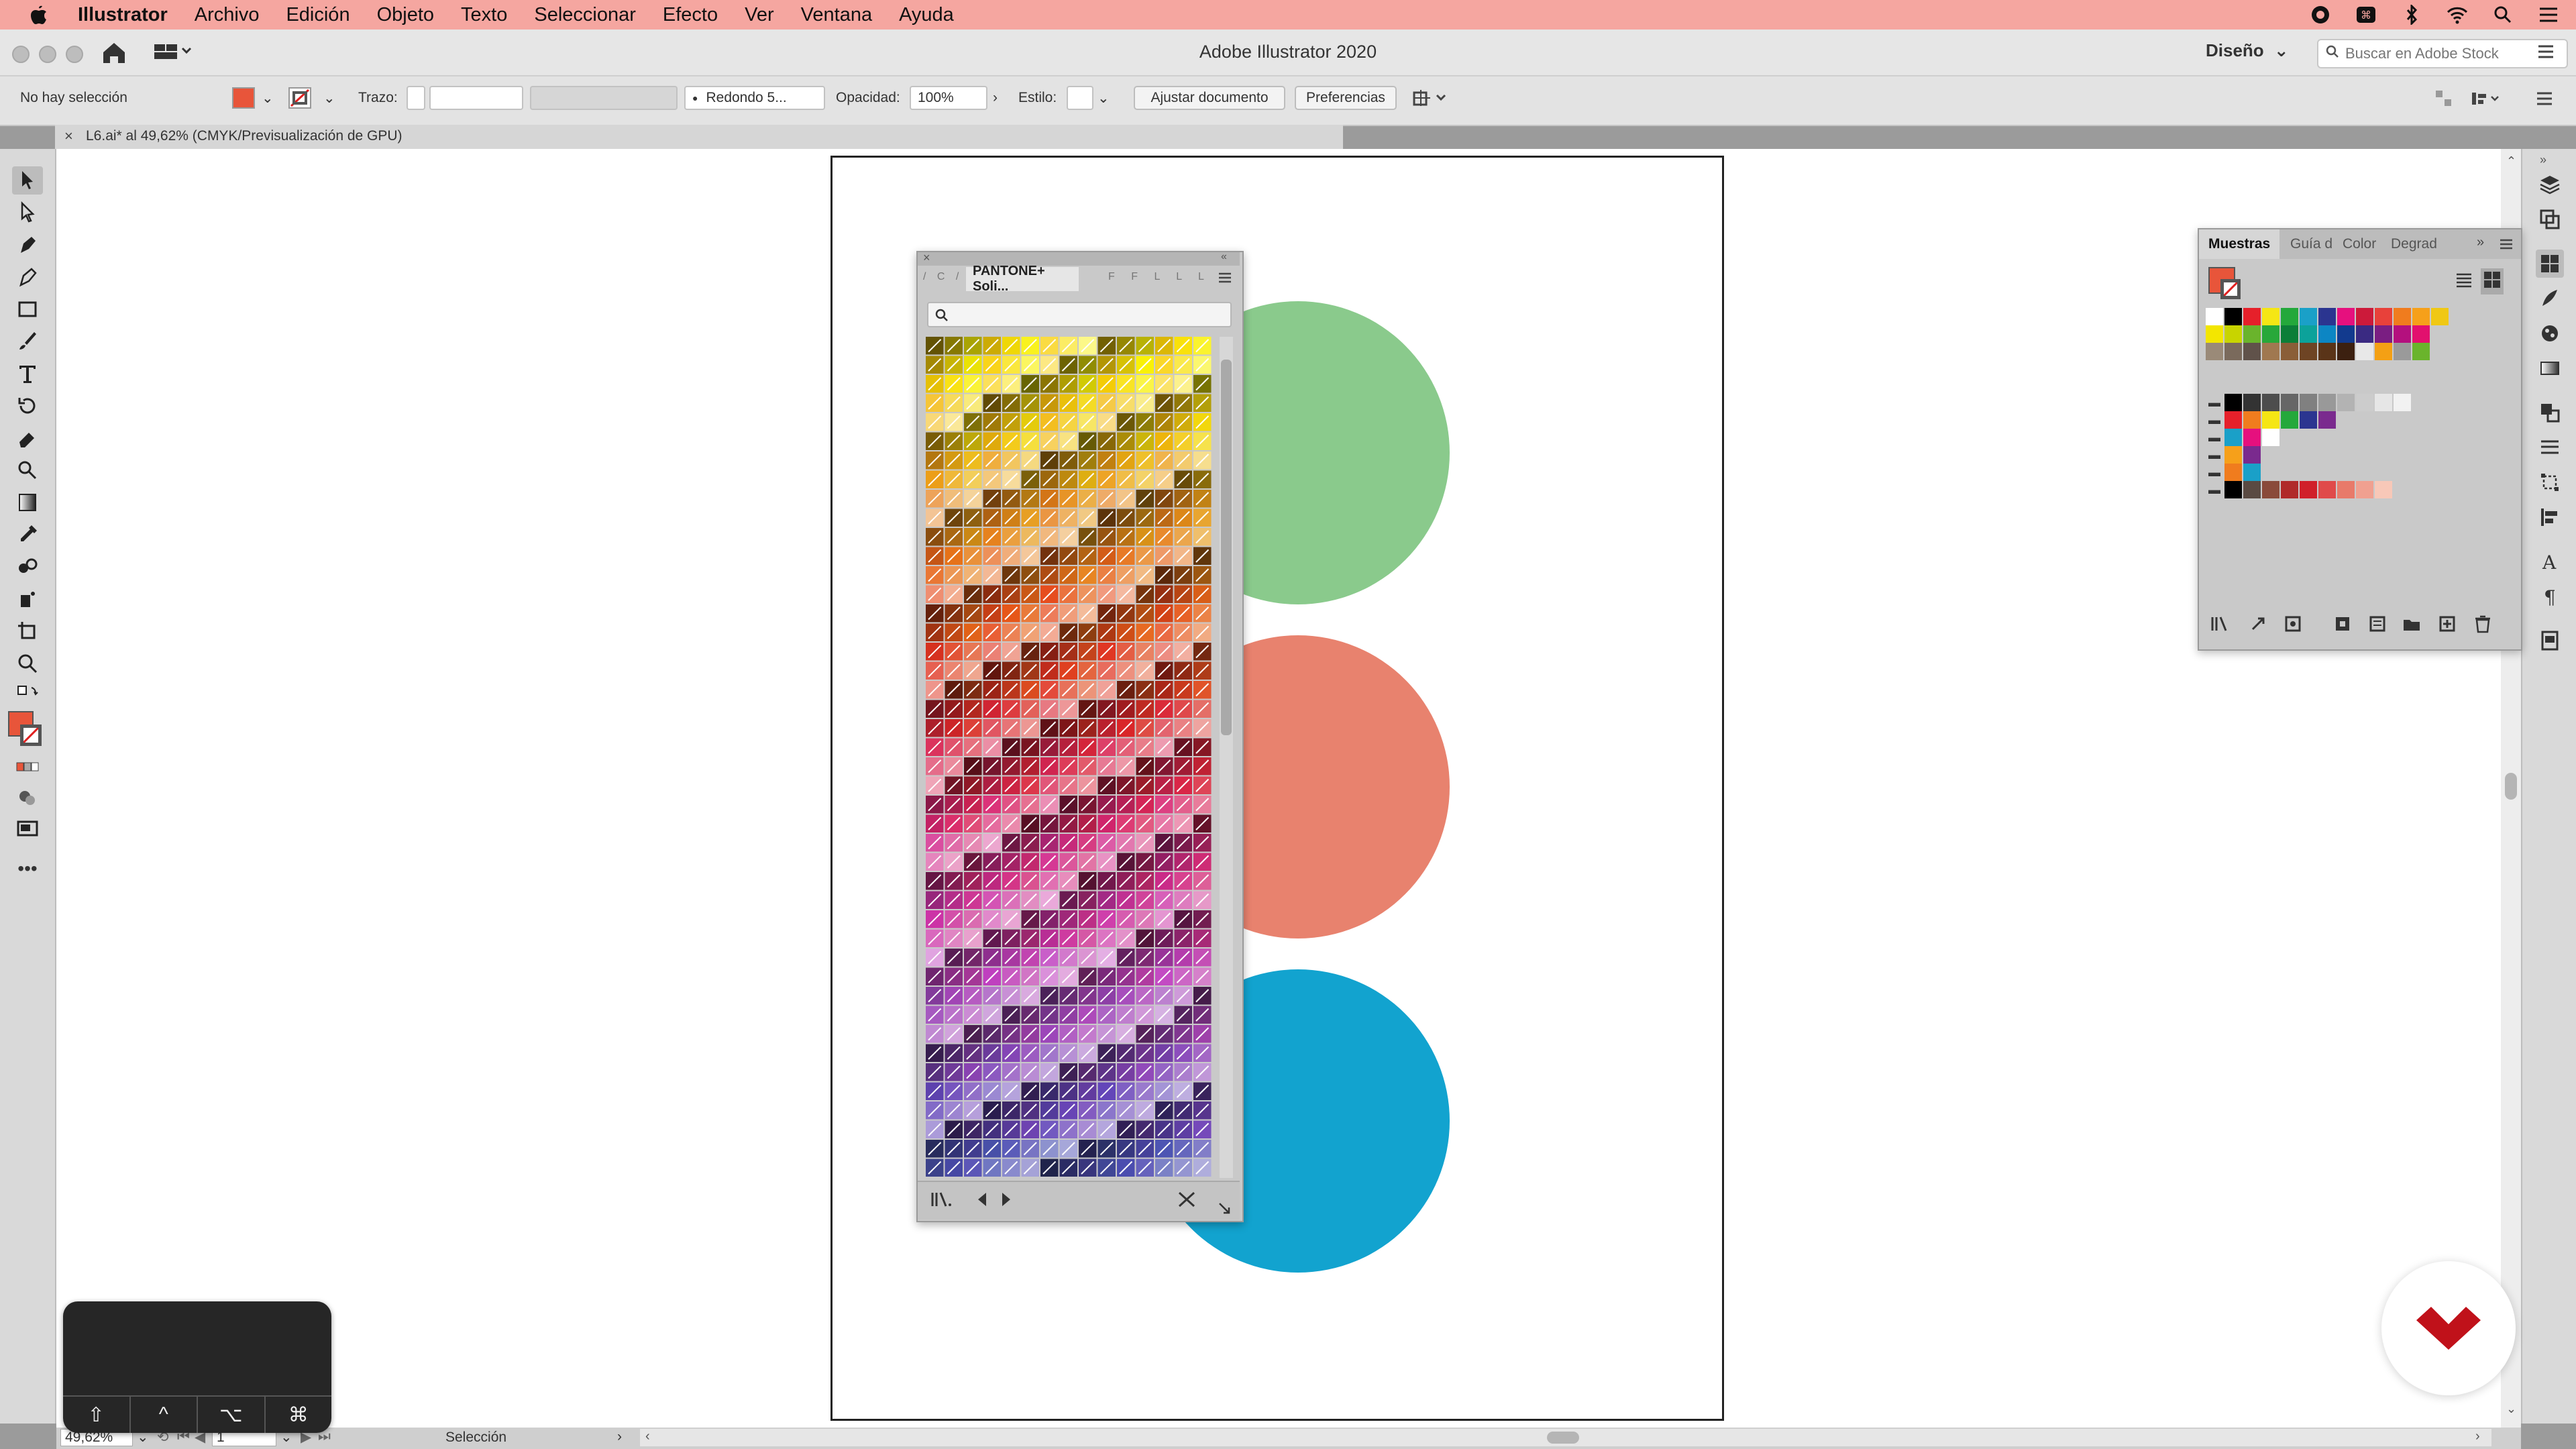  Describe the element at coordinates (2378, 625) in the screenshot. I see `edit-color-group-icon` at that location.